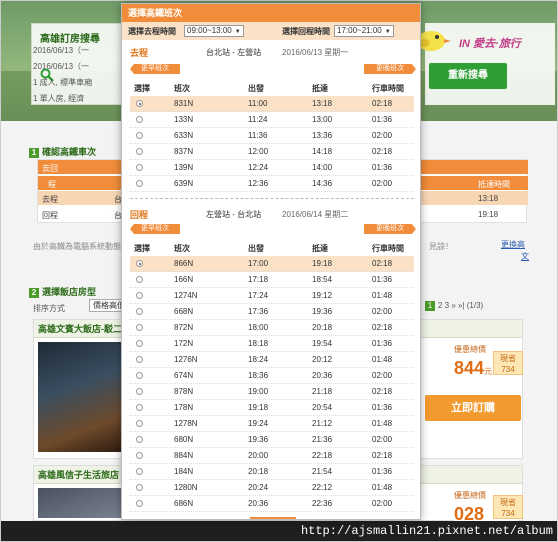  What do you see at coordinates (473, 408) in the screenshot?
I see `book-now-button: 立即訂購` at bounding box center [473, 408].